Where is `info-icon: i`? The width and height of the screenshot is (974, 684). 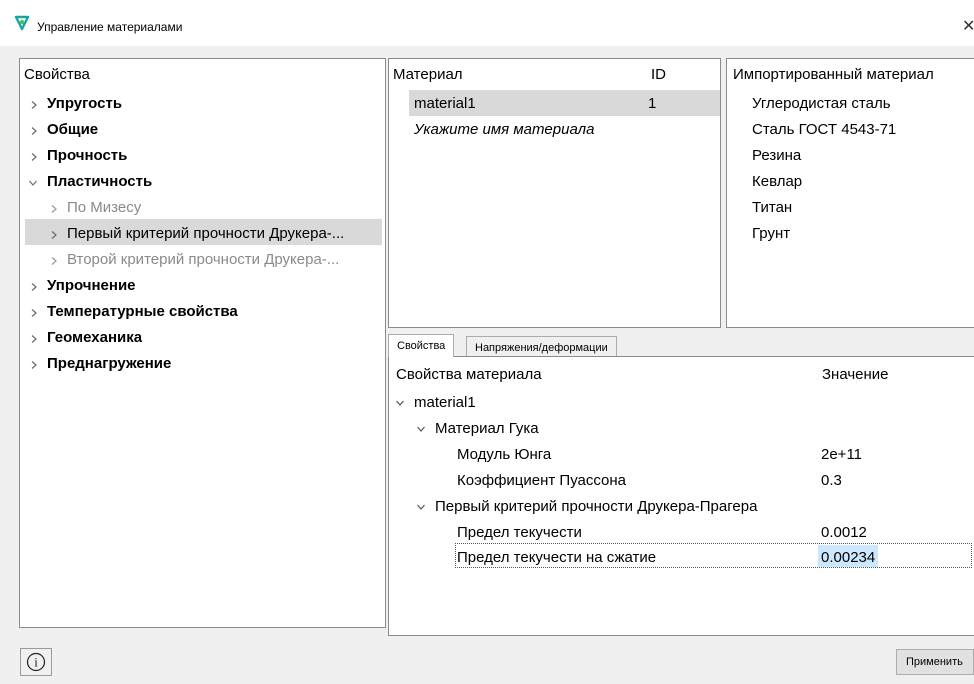 info-icon: i is located at coordinates (36, 664).